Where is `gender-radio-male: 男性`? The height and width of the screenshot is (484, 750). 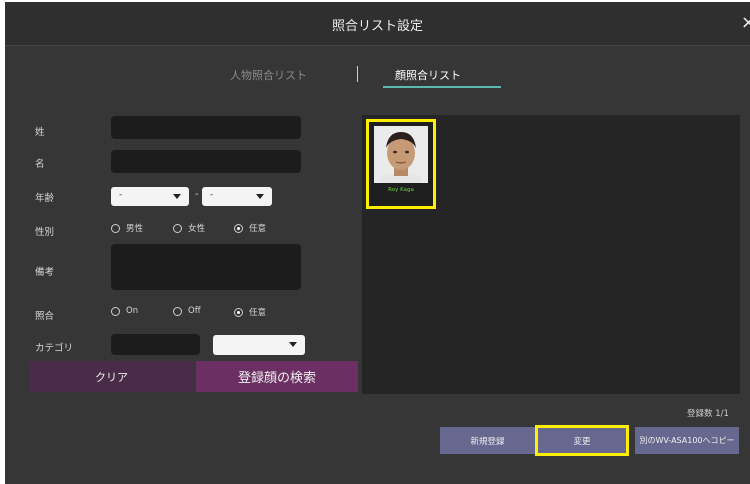 gender-radio-male: 男性 is located at coordinates (127, 228).